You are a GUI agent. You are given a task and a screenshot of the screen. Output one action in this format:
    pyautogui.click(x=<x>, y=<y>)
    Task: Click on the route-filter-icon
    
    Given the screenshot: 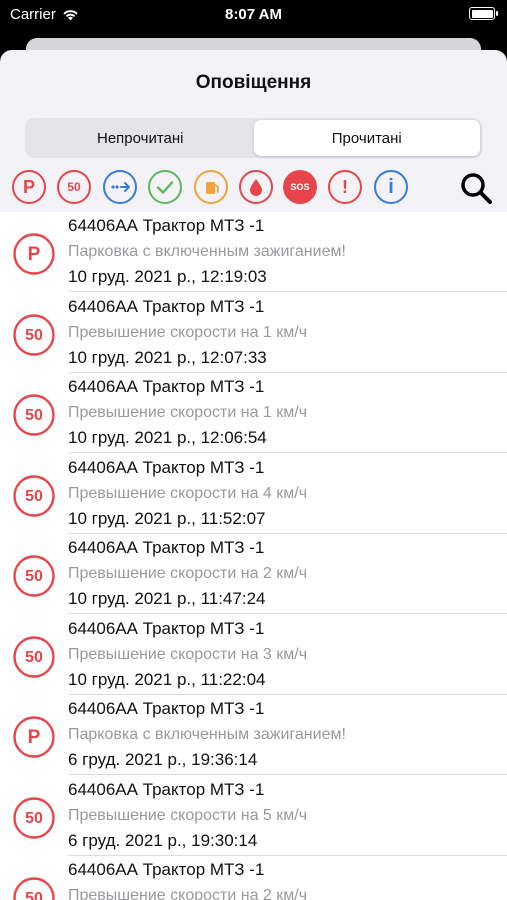 What is the action you would take?
    pyautogui.click(x=120, y=187)
    